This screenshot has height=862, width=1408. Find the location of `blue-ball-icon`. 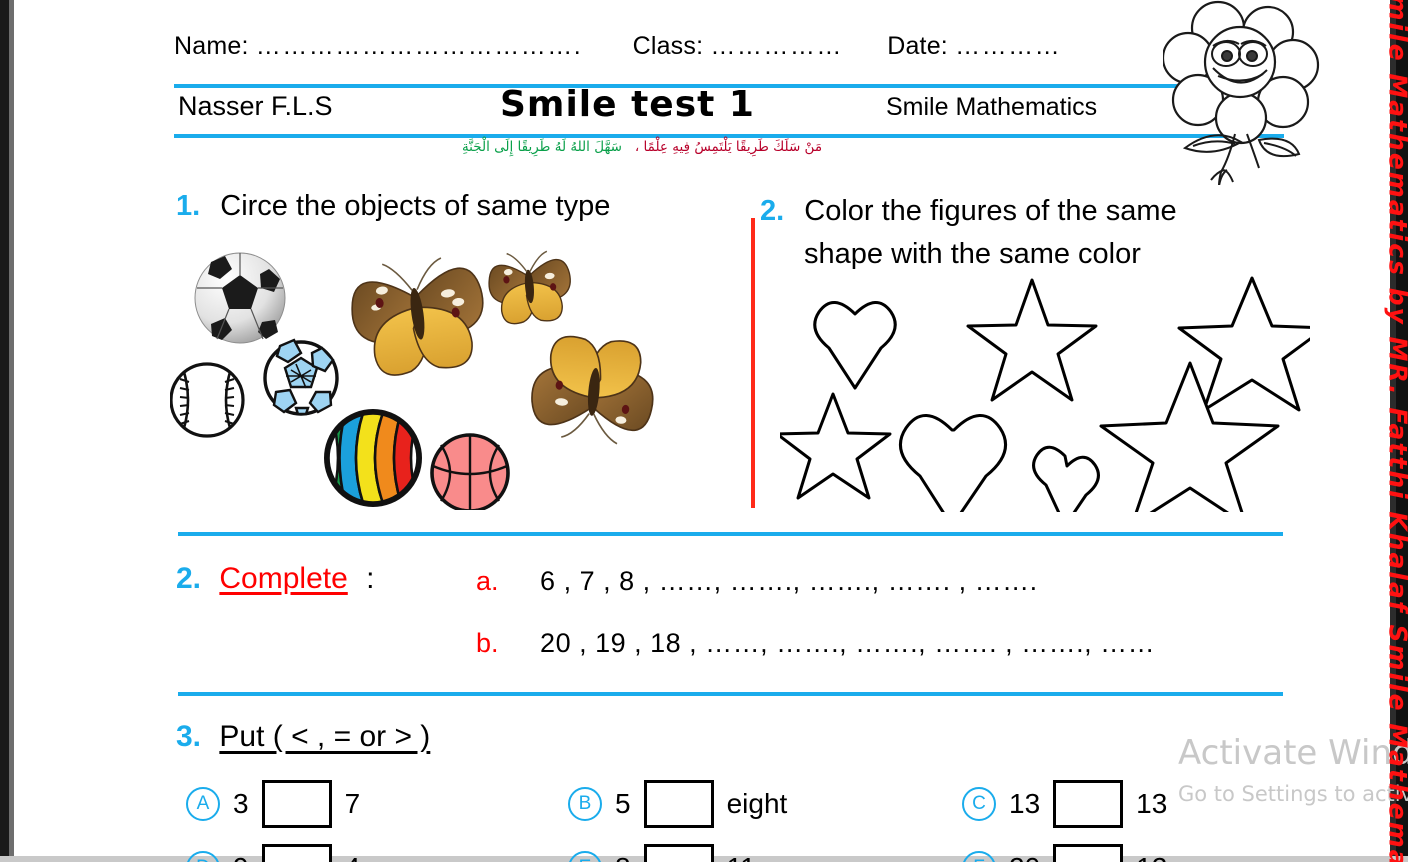

blue-ball-icon is located at coordinates (301, 377).